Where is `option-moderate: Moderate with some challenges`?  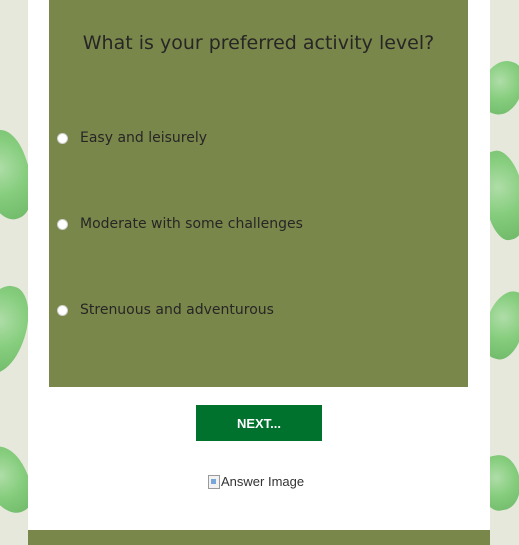 option-moderate: Moderate with some challenges is located at coordinates (180, 224).